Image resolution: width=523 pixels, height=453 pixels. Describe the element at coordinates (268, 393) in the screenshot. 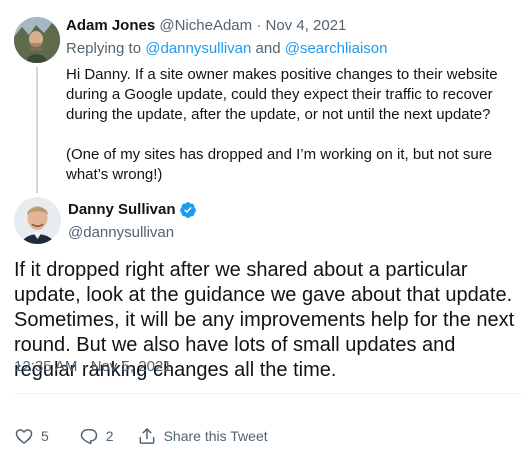

I see `actions-divider` at that location.